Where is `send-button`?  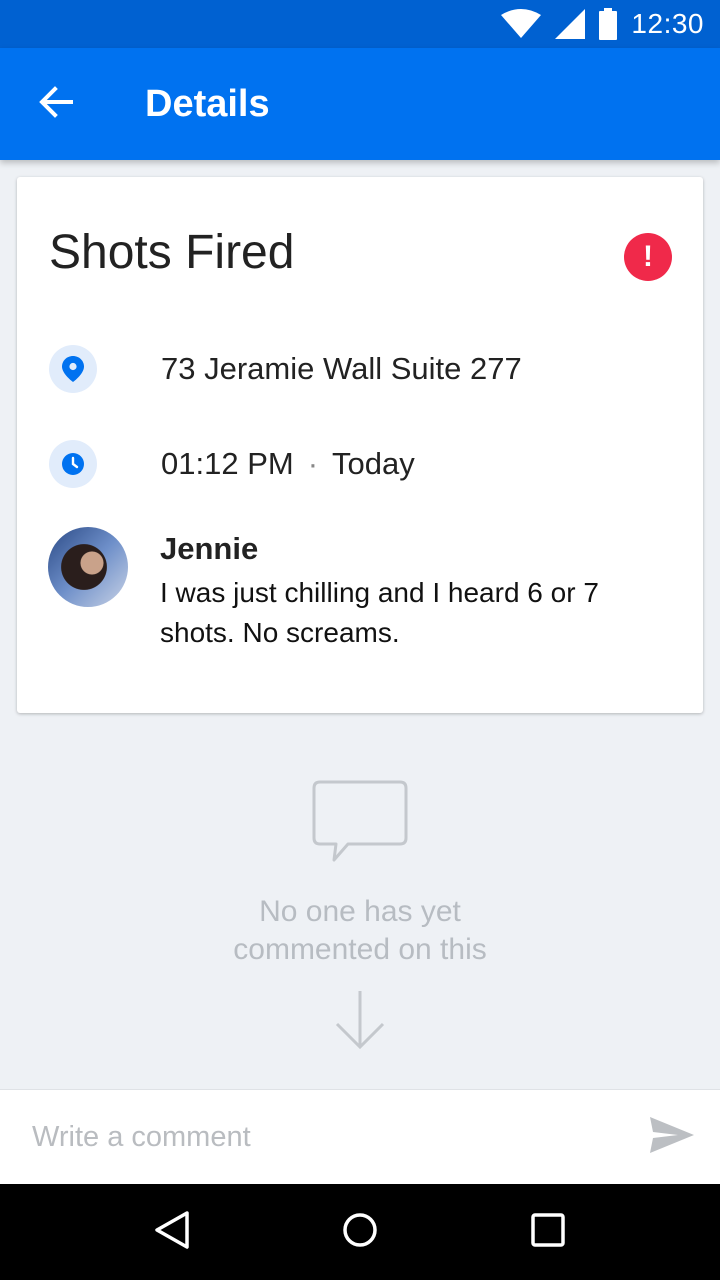
send-button is located at coordinates (672, 1137).